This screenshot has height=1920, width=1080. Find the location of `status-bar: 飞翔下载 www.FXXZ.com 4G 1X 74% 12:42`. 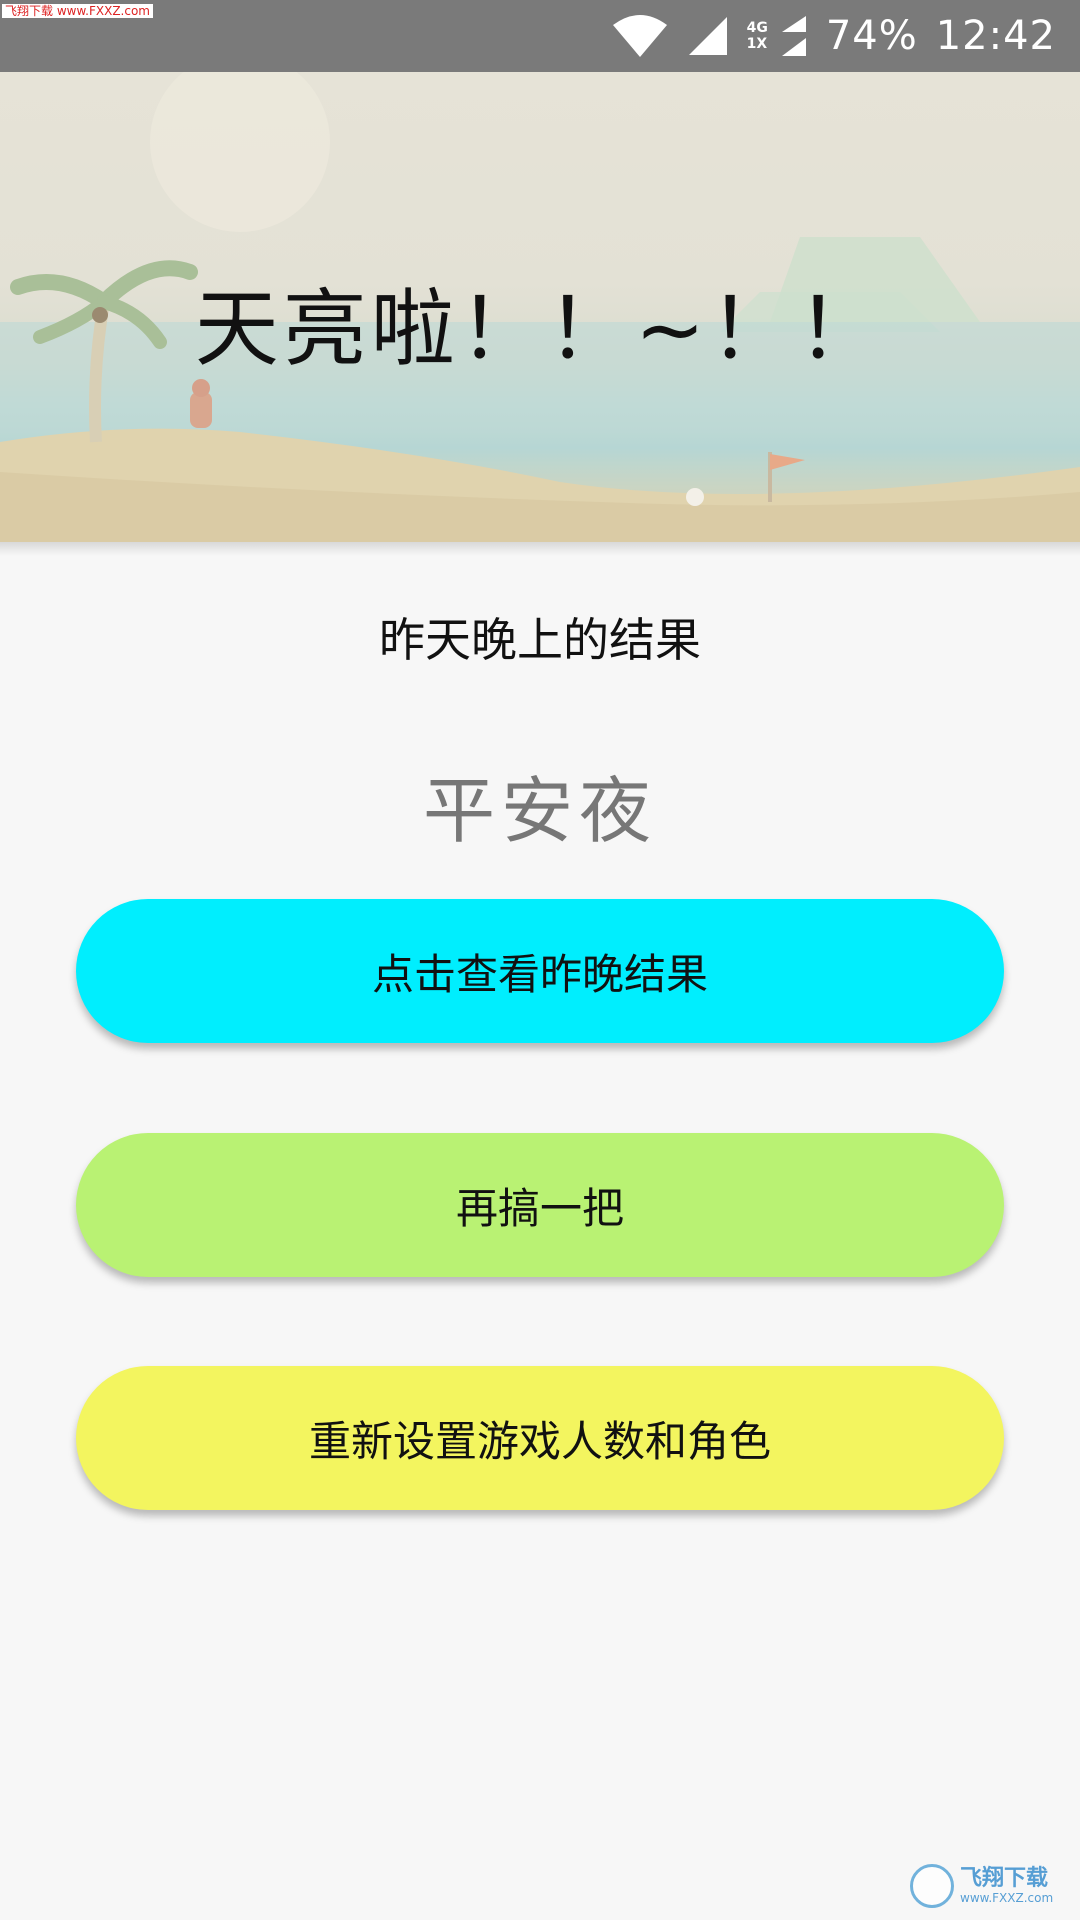

status-bar: 飞翔下载 www.FXXZ.com 4G 1X 74% 12:42 is located at coordinates (540, 36).